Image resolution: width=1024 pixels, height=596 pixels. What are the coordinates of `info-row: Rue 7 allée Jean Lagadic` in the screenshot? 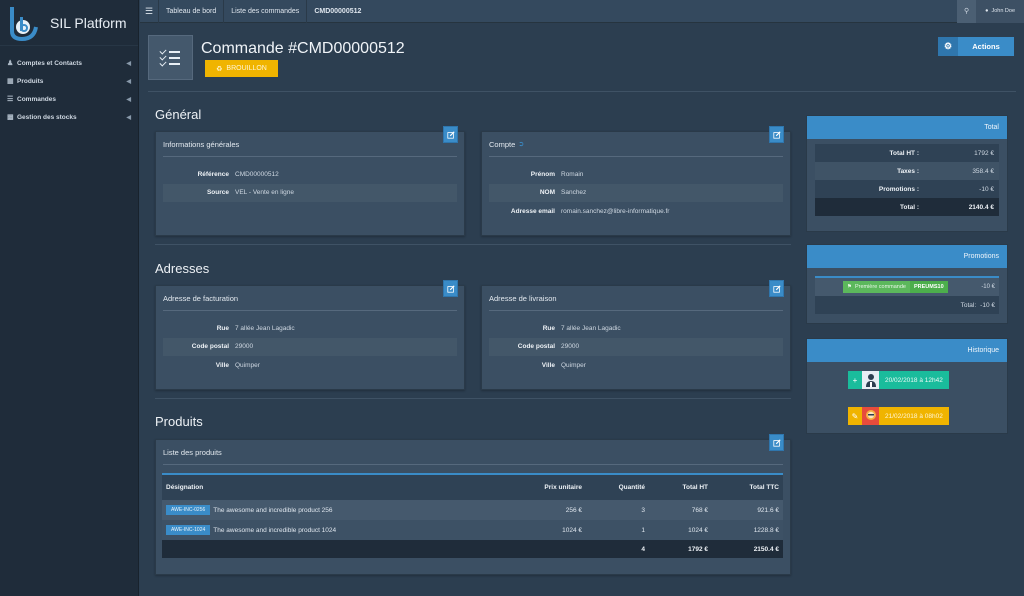 It's located at (310, 328).